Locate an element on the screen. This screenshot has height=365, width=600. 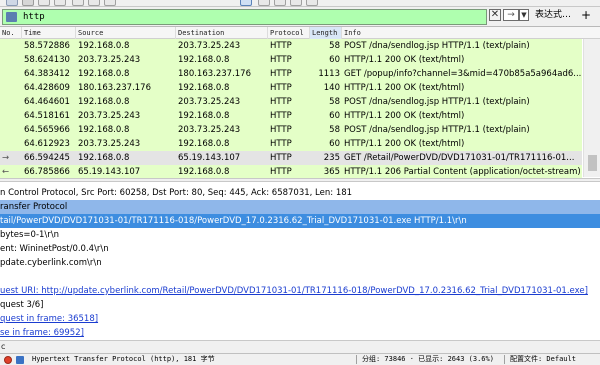
go-back-icon is located at coordinates (94, 3).